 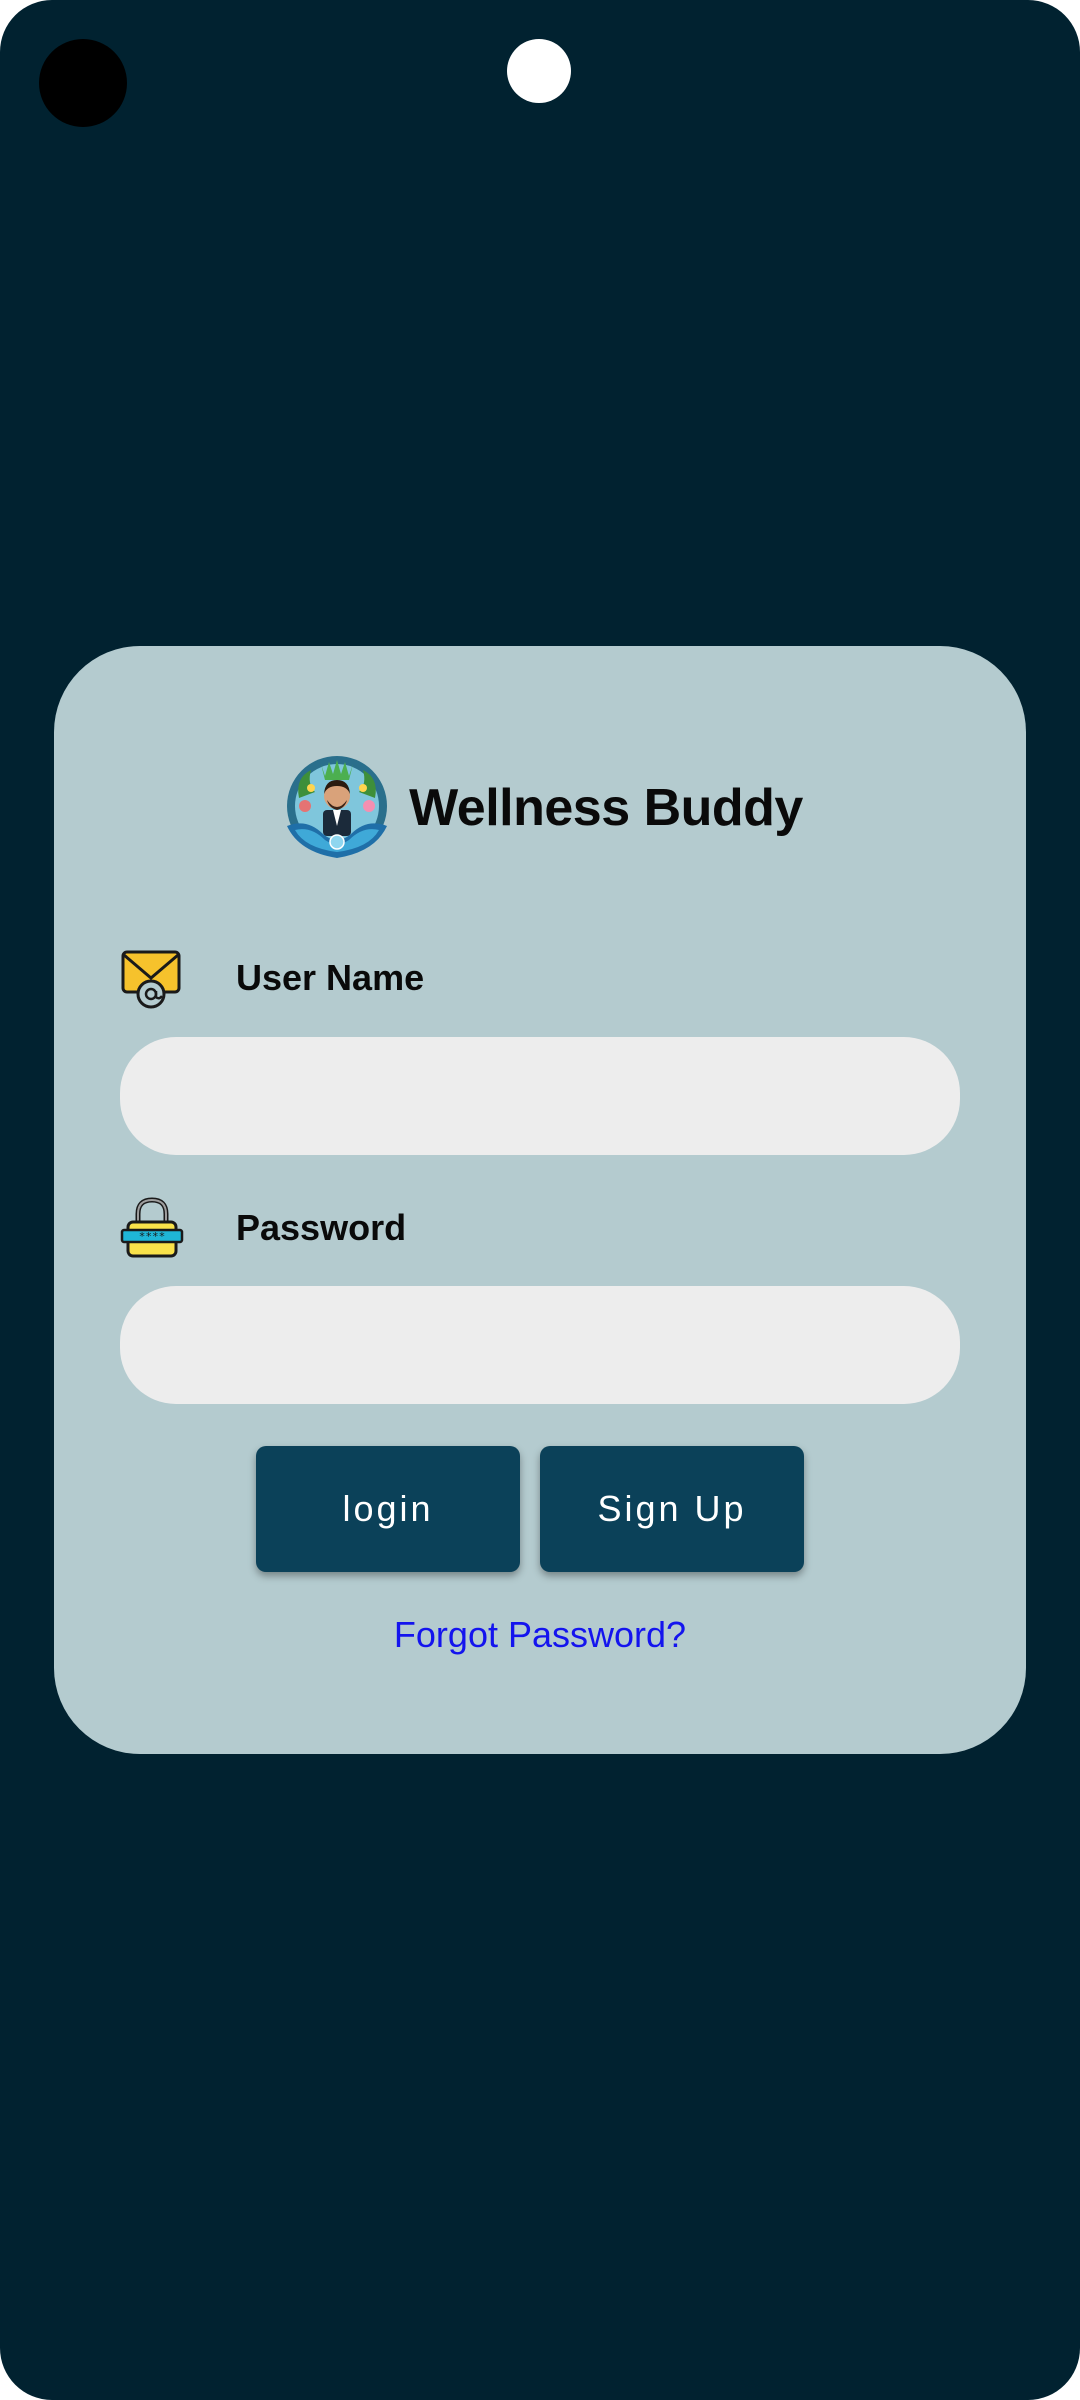 What do you see at coordinates (539, 71) in the screenshot?
I see `status-dot` at bounding box center [539, 71].